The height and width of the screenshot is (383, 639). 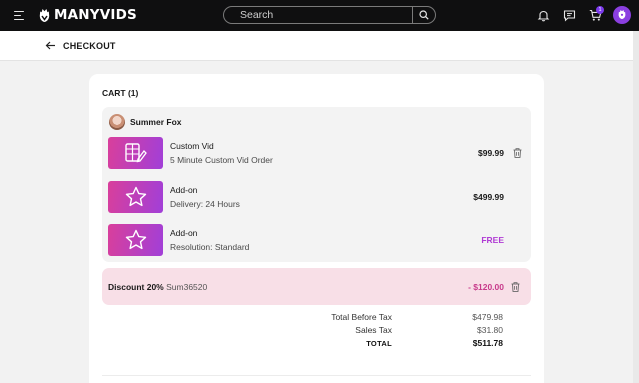 What do you see at coordinates (205, 204) in the screenshot?
I see `item-subtitle: Delivery: 24 Hours` at bounding box center [205, 204].